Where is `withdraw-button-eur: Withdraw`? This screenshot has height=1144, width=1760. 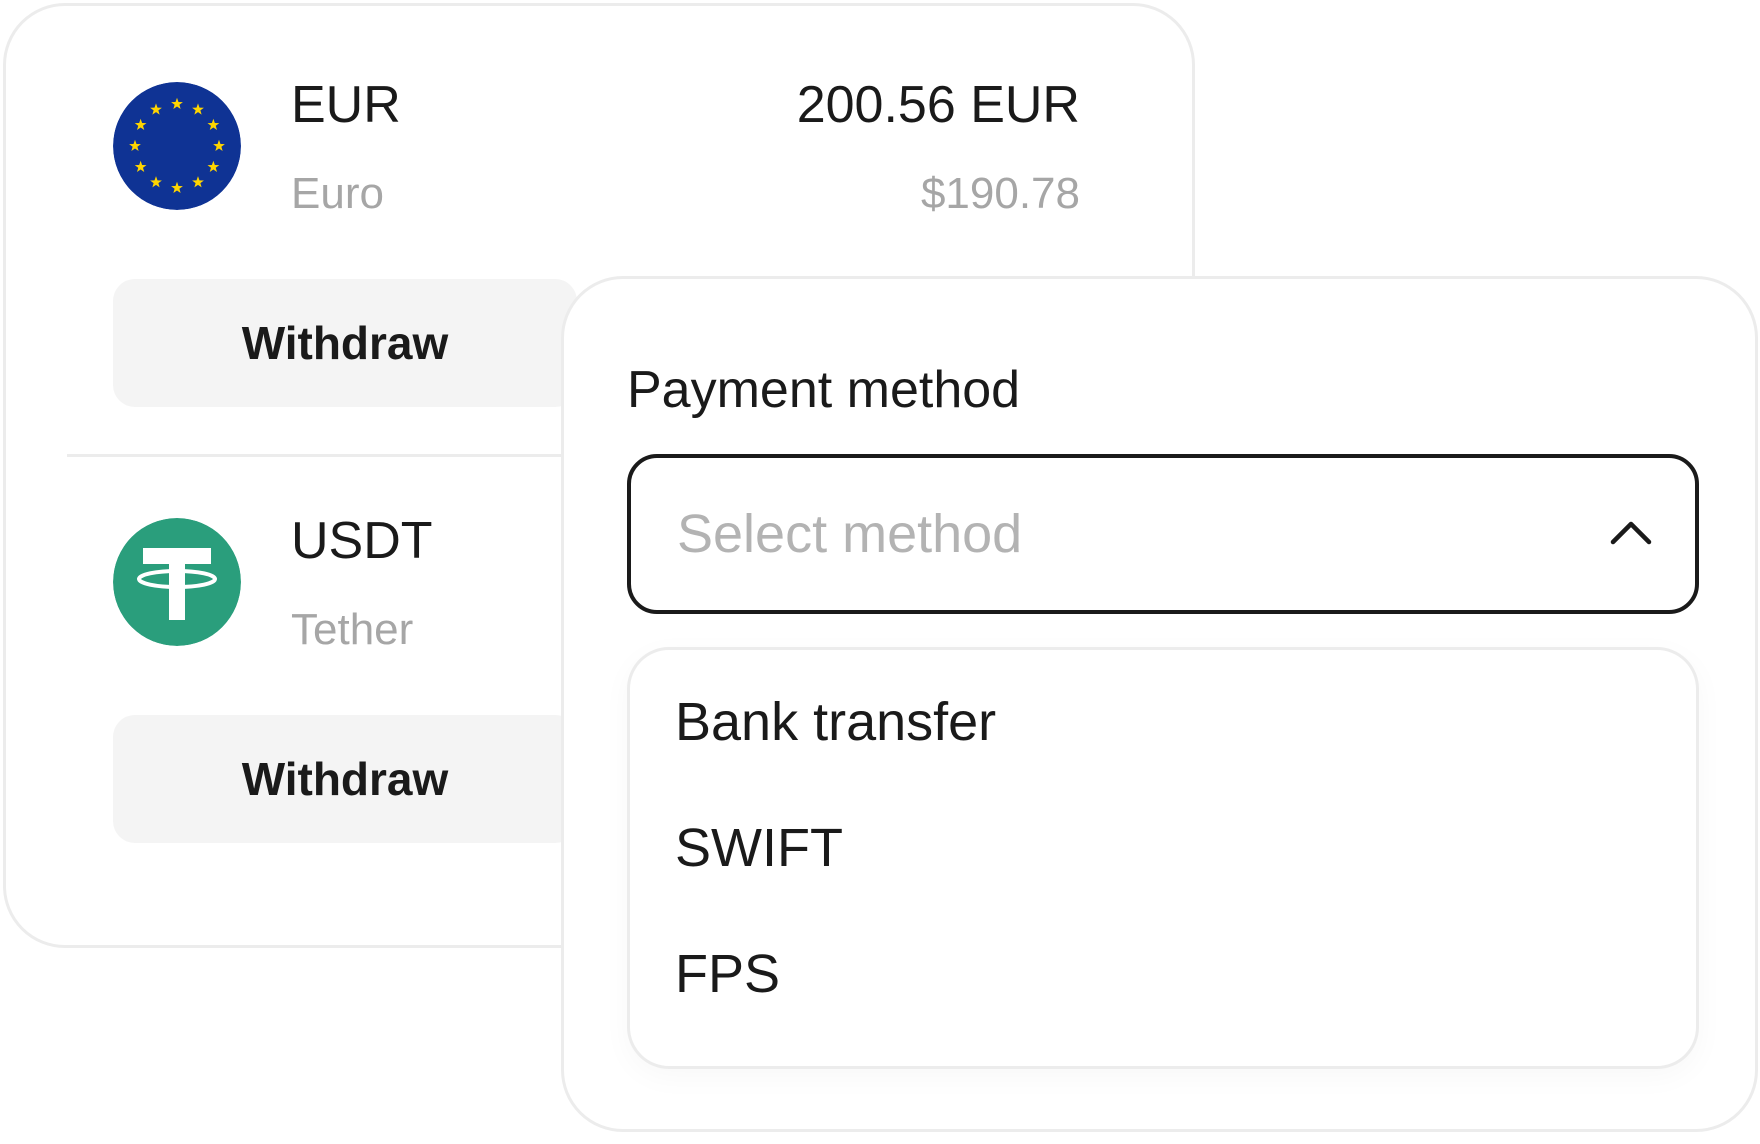 withdraw-button-eur: Withdraw is located at coordinates (345, 343).